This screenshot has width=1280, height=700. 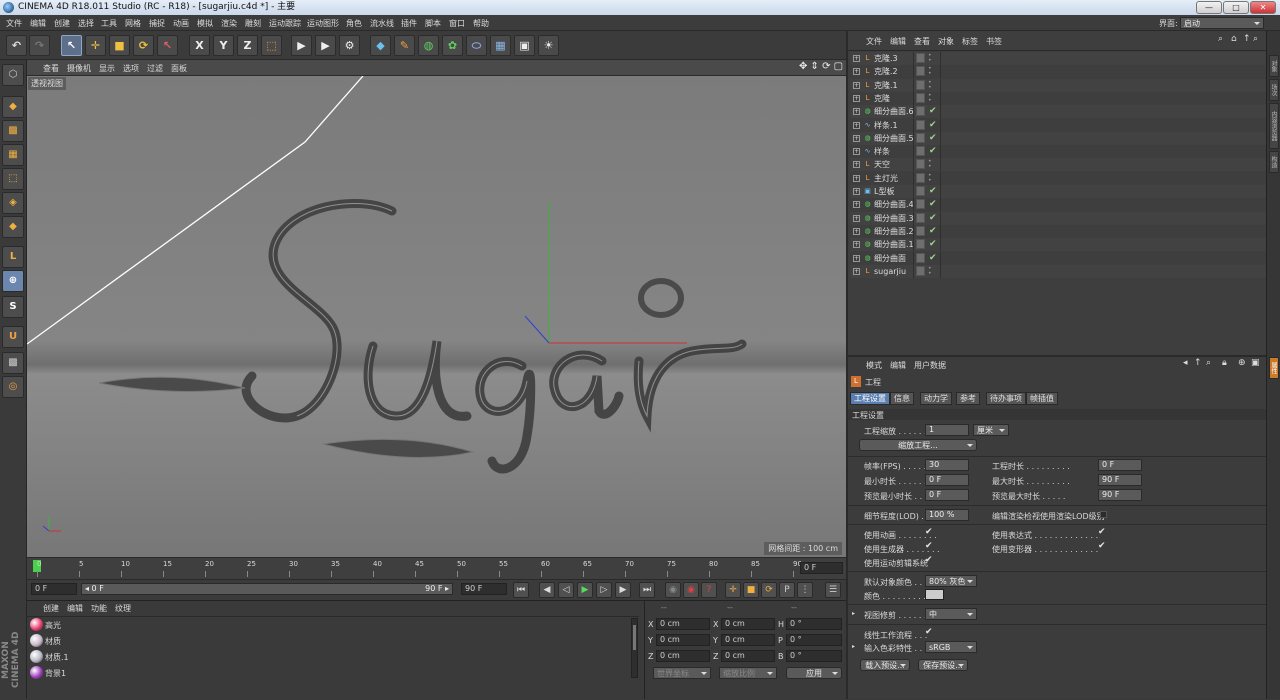 What do you see at coordinates (38, 23) in the screenshot?
I see `menu-edit: 编辑` at bounding box center [38, 23].